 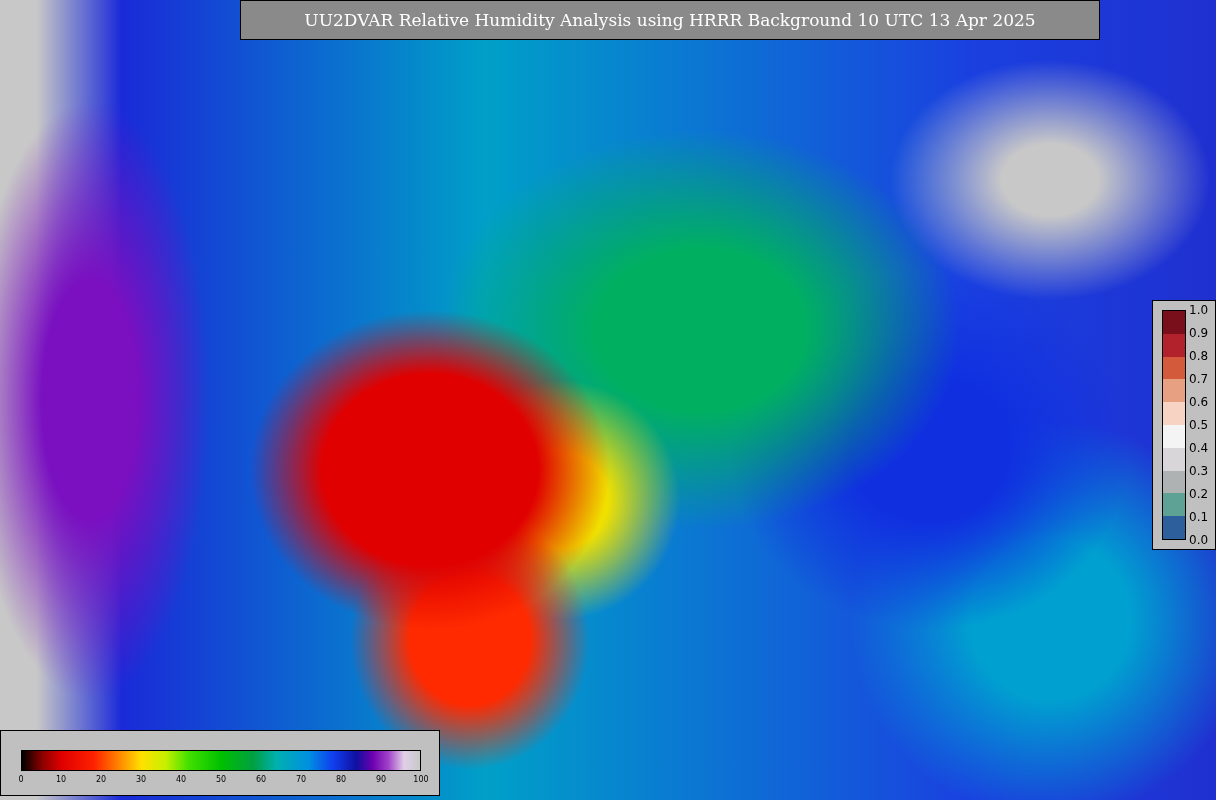 I want to click on tick-label: 0.5, so click(x=1199, y=425).